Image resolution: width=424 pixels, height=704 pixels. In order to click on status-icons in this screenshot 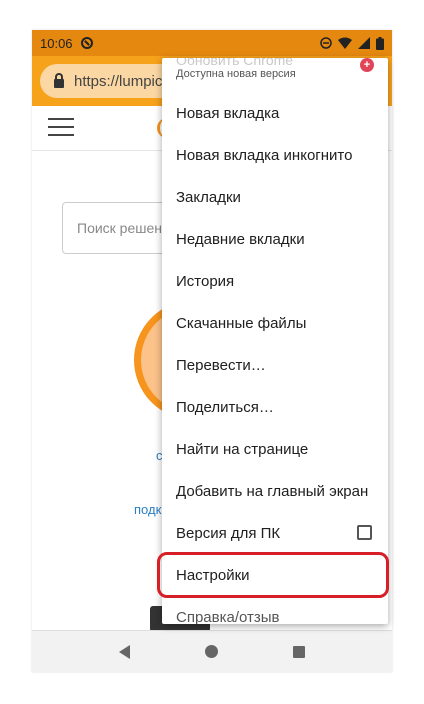, I will do `click(352, 43)`.